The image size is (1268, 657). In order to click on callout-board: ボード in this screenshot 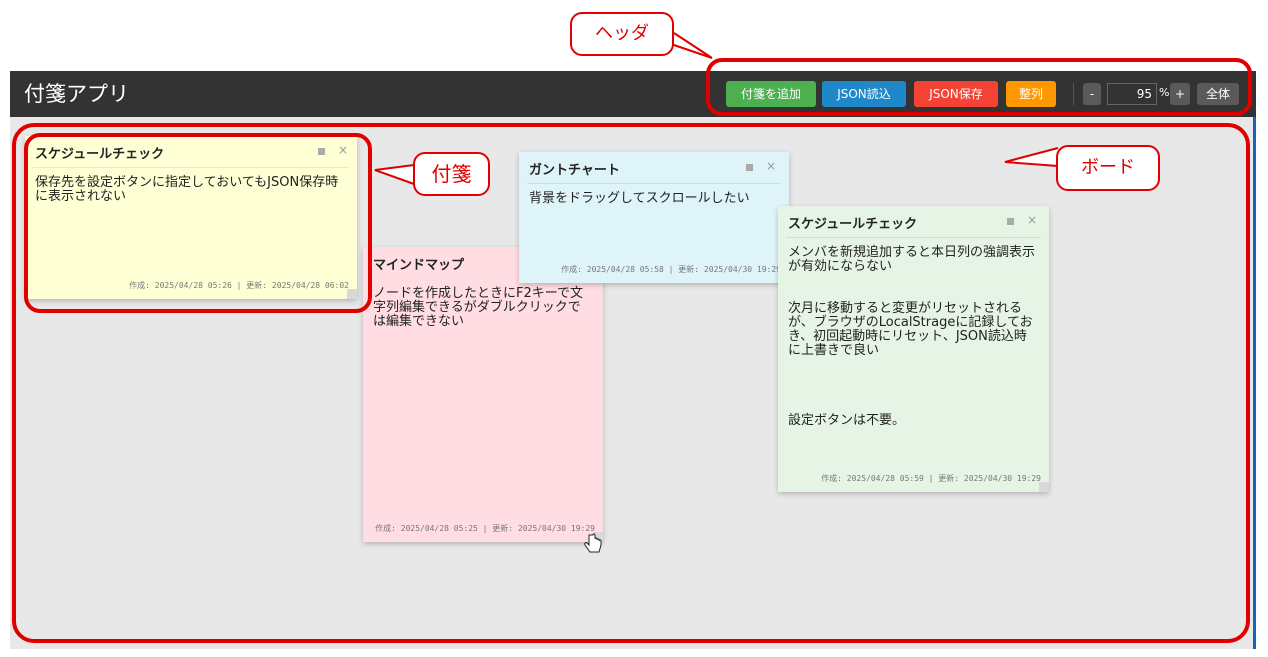, I will do `click(1108, 168)`.